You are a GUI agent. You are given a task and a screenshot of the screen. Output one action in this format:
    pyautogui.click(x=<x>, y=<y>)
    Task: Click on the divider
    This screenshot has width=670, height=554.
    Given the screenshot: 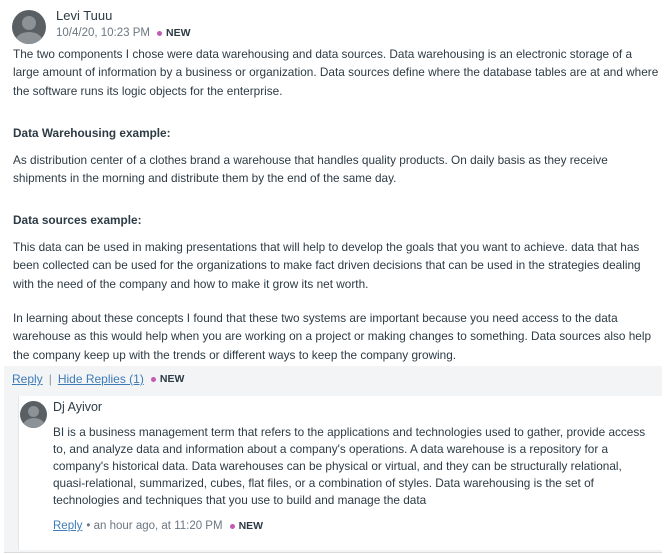 What is the action you would take?
    pyautogui.click(x=333, y=552)
    